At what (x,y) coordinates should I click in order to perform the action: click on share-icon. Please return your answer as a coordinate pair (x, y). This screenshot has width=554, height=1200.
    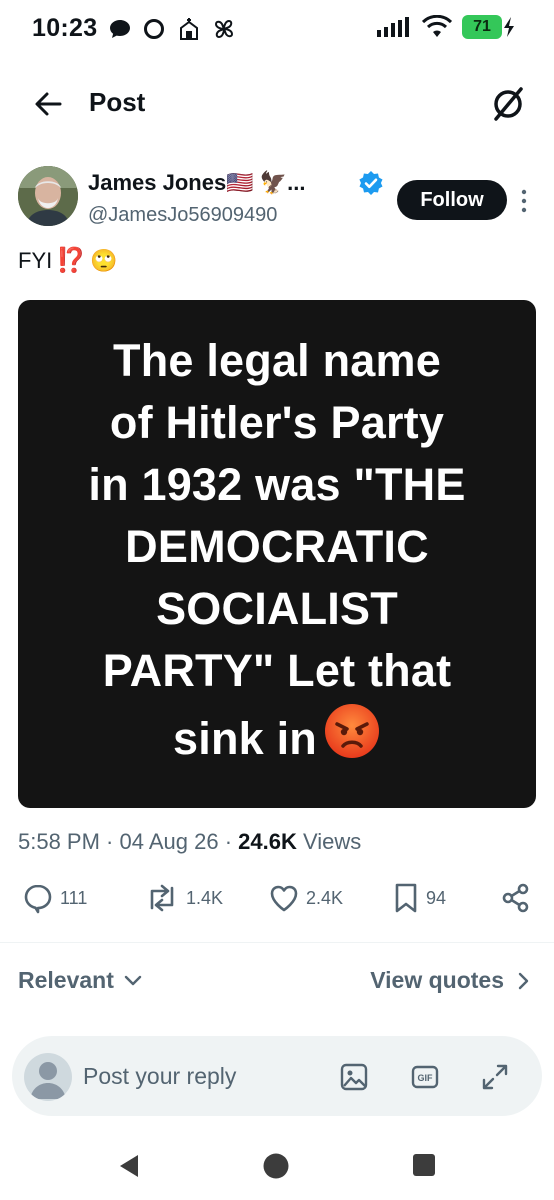
    Looking at the image, I should click on (515, 898).